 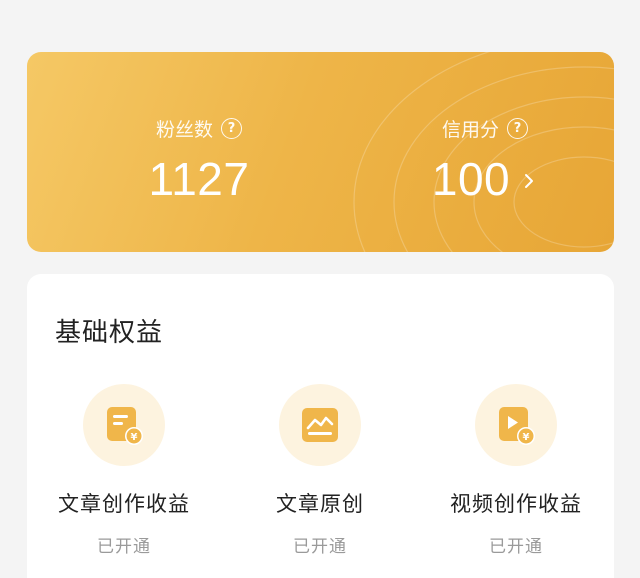 What do you see at coordinates (320, 504) in the screenshot?
I see `benefit-label: 文章原创` at bounding box center [320, 504].